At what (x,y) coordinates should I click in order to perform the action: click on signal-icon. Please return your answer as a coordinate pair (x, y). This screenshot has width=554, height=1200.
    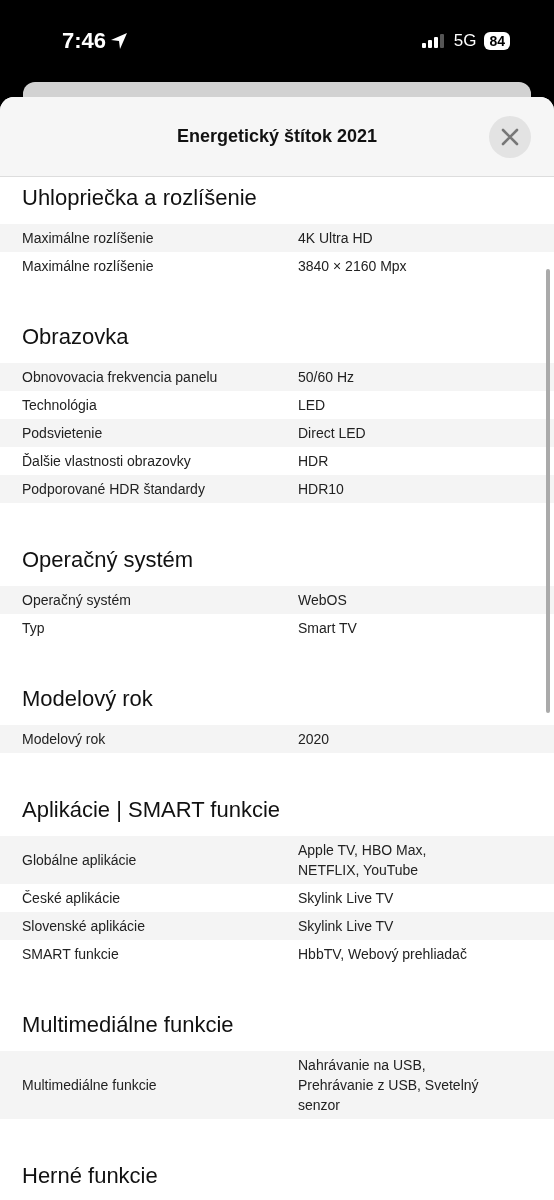
    Looking at the image, I should click on (433, 41).